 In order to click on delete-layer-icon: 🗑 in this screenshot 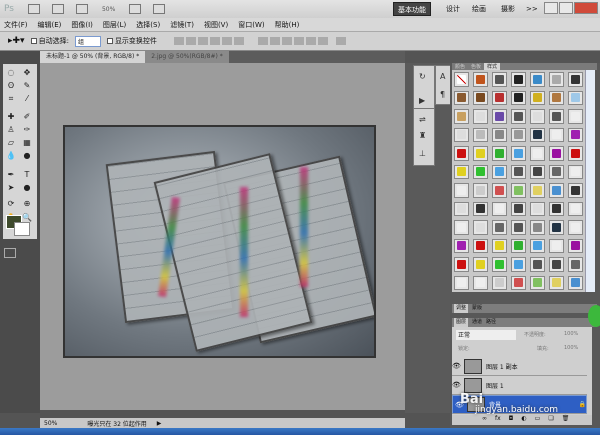, I will do `click(566, 420)`.